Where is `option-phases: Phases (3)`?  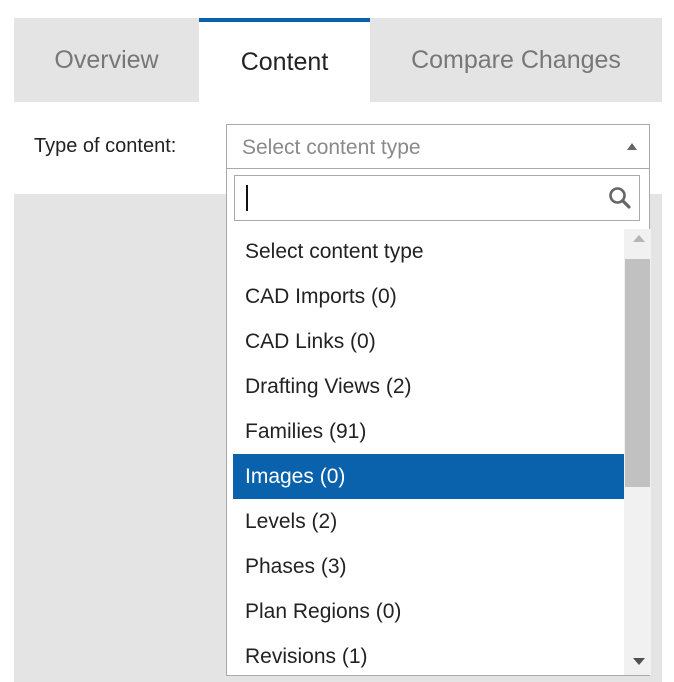
option-phases: Phases (3) is located at coordinates (428, 566).